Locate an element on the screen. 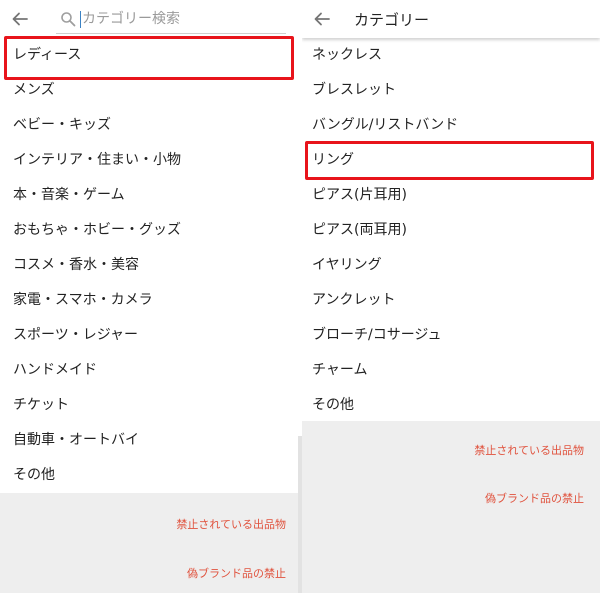 This screenshot has width=600, height=593. category-item-ladies: レディース is located at coordinates (149, 55).